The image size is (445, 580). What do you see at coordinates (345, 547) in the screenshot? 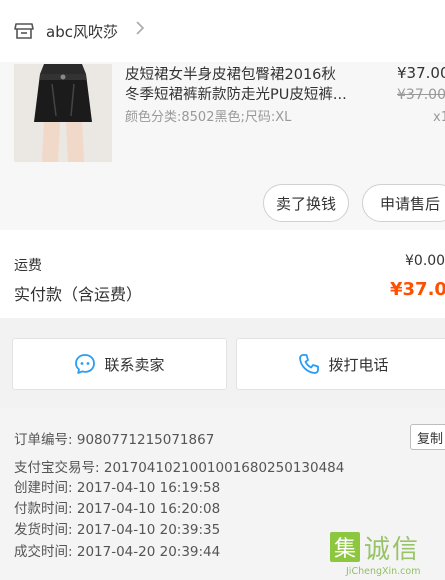
I see `watermark-logo: 集` at bounding box center [345, 547].